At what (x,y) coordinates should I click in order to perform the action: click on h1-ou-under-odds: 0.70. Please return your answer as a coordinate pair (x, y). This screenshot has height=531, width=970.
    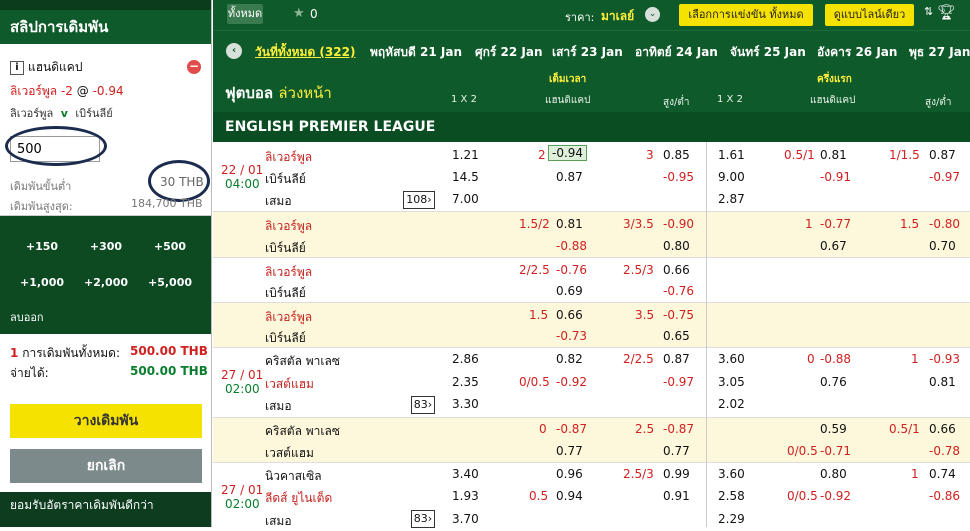
    Looking at the image, I should click on (942, 246).